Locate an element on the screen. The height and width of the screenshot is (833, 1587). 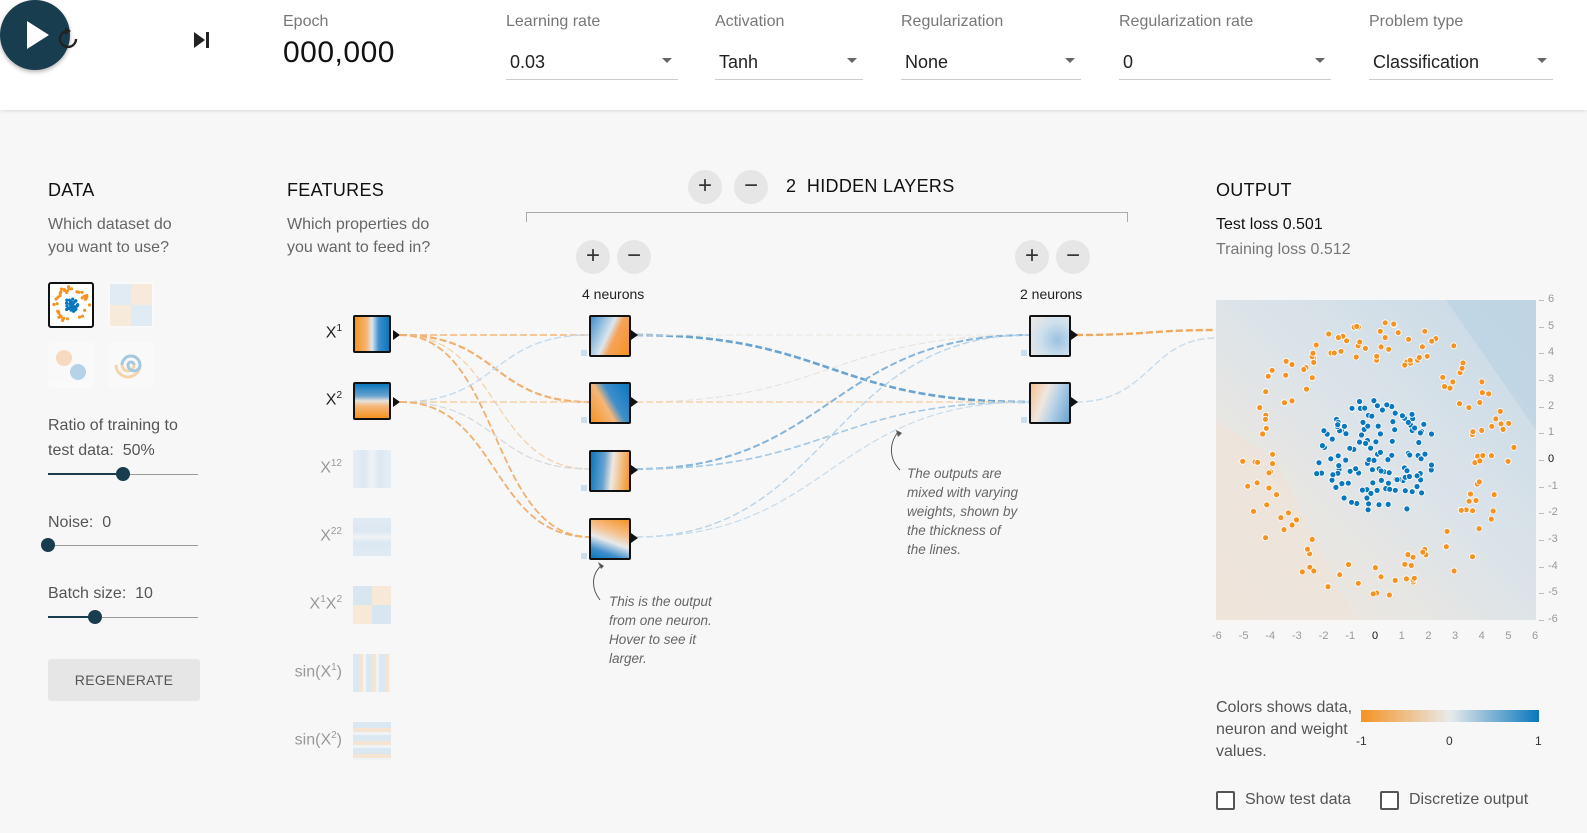
x-tick-label: 0 is located at coordinates (1375, 636).